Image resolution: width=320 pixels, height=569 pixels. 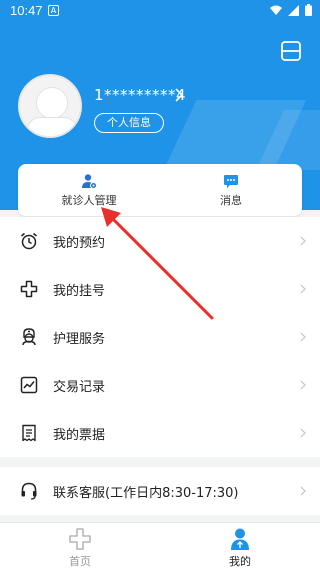 What do you see at coordinates (80, 539) in the screenshot?
I see `home-cross-icon` at bounding box center [80, 539].